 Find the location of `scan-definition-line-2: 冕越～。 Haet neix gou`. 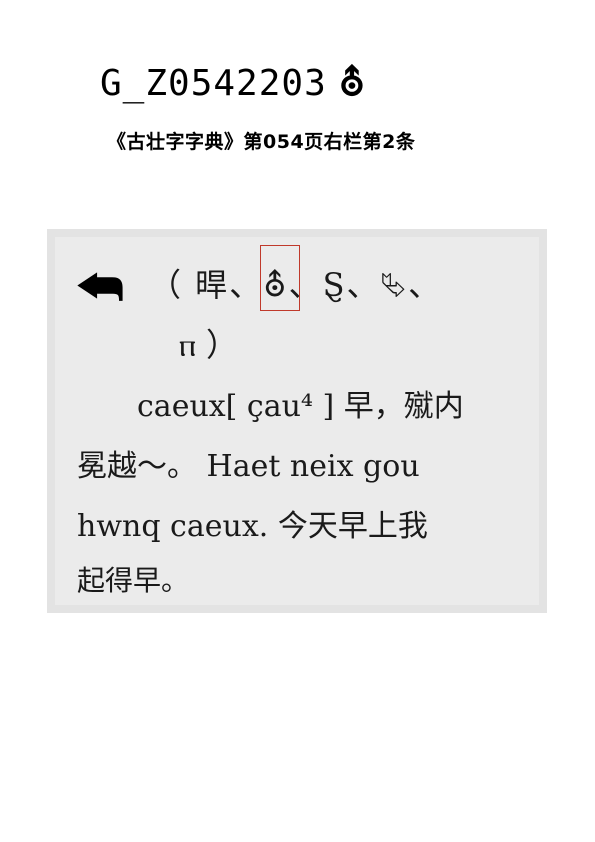

scan-definition-line-2: 冕越～。 Haet neix gou is located at coordinates (248, 466).